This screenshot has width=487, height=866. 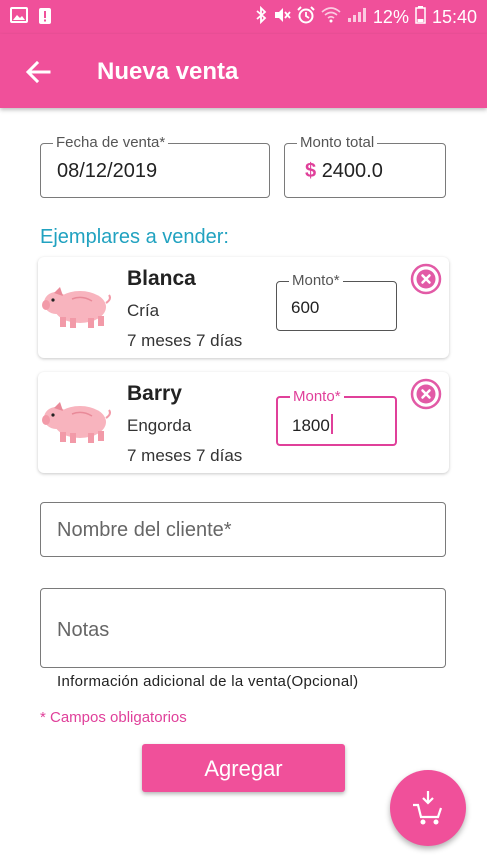 What do you see at coordinates (420, 17) in the screenshot?
I see `battery-icon` at bounding box center [420, 17].